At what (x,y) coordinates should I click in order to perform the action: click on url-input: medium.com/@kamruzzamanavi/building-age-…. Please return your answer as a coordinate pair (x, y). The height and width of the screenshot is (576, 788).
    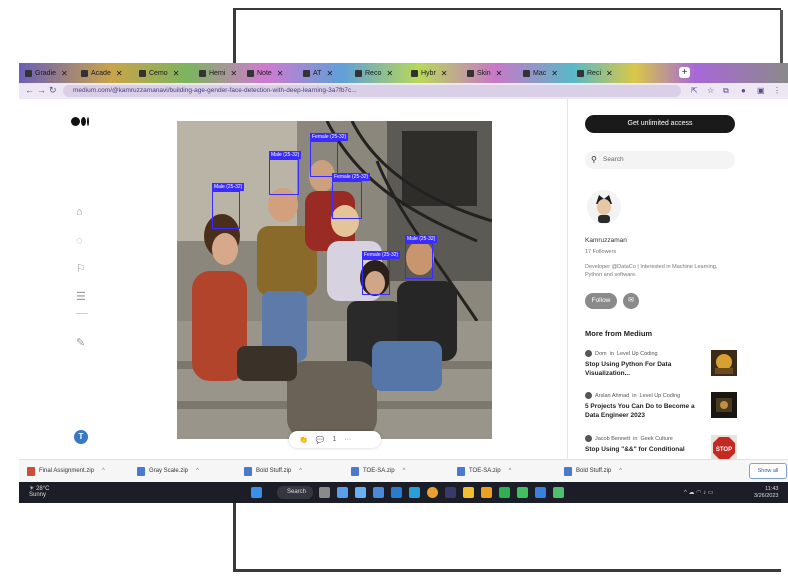
    Looking at the image, I should click on (372, 91).